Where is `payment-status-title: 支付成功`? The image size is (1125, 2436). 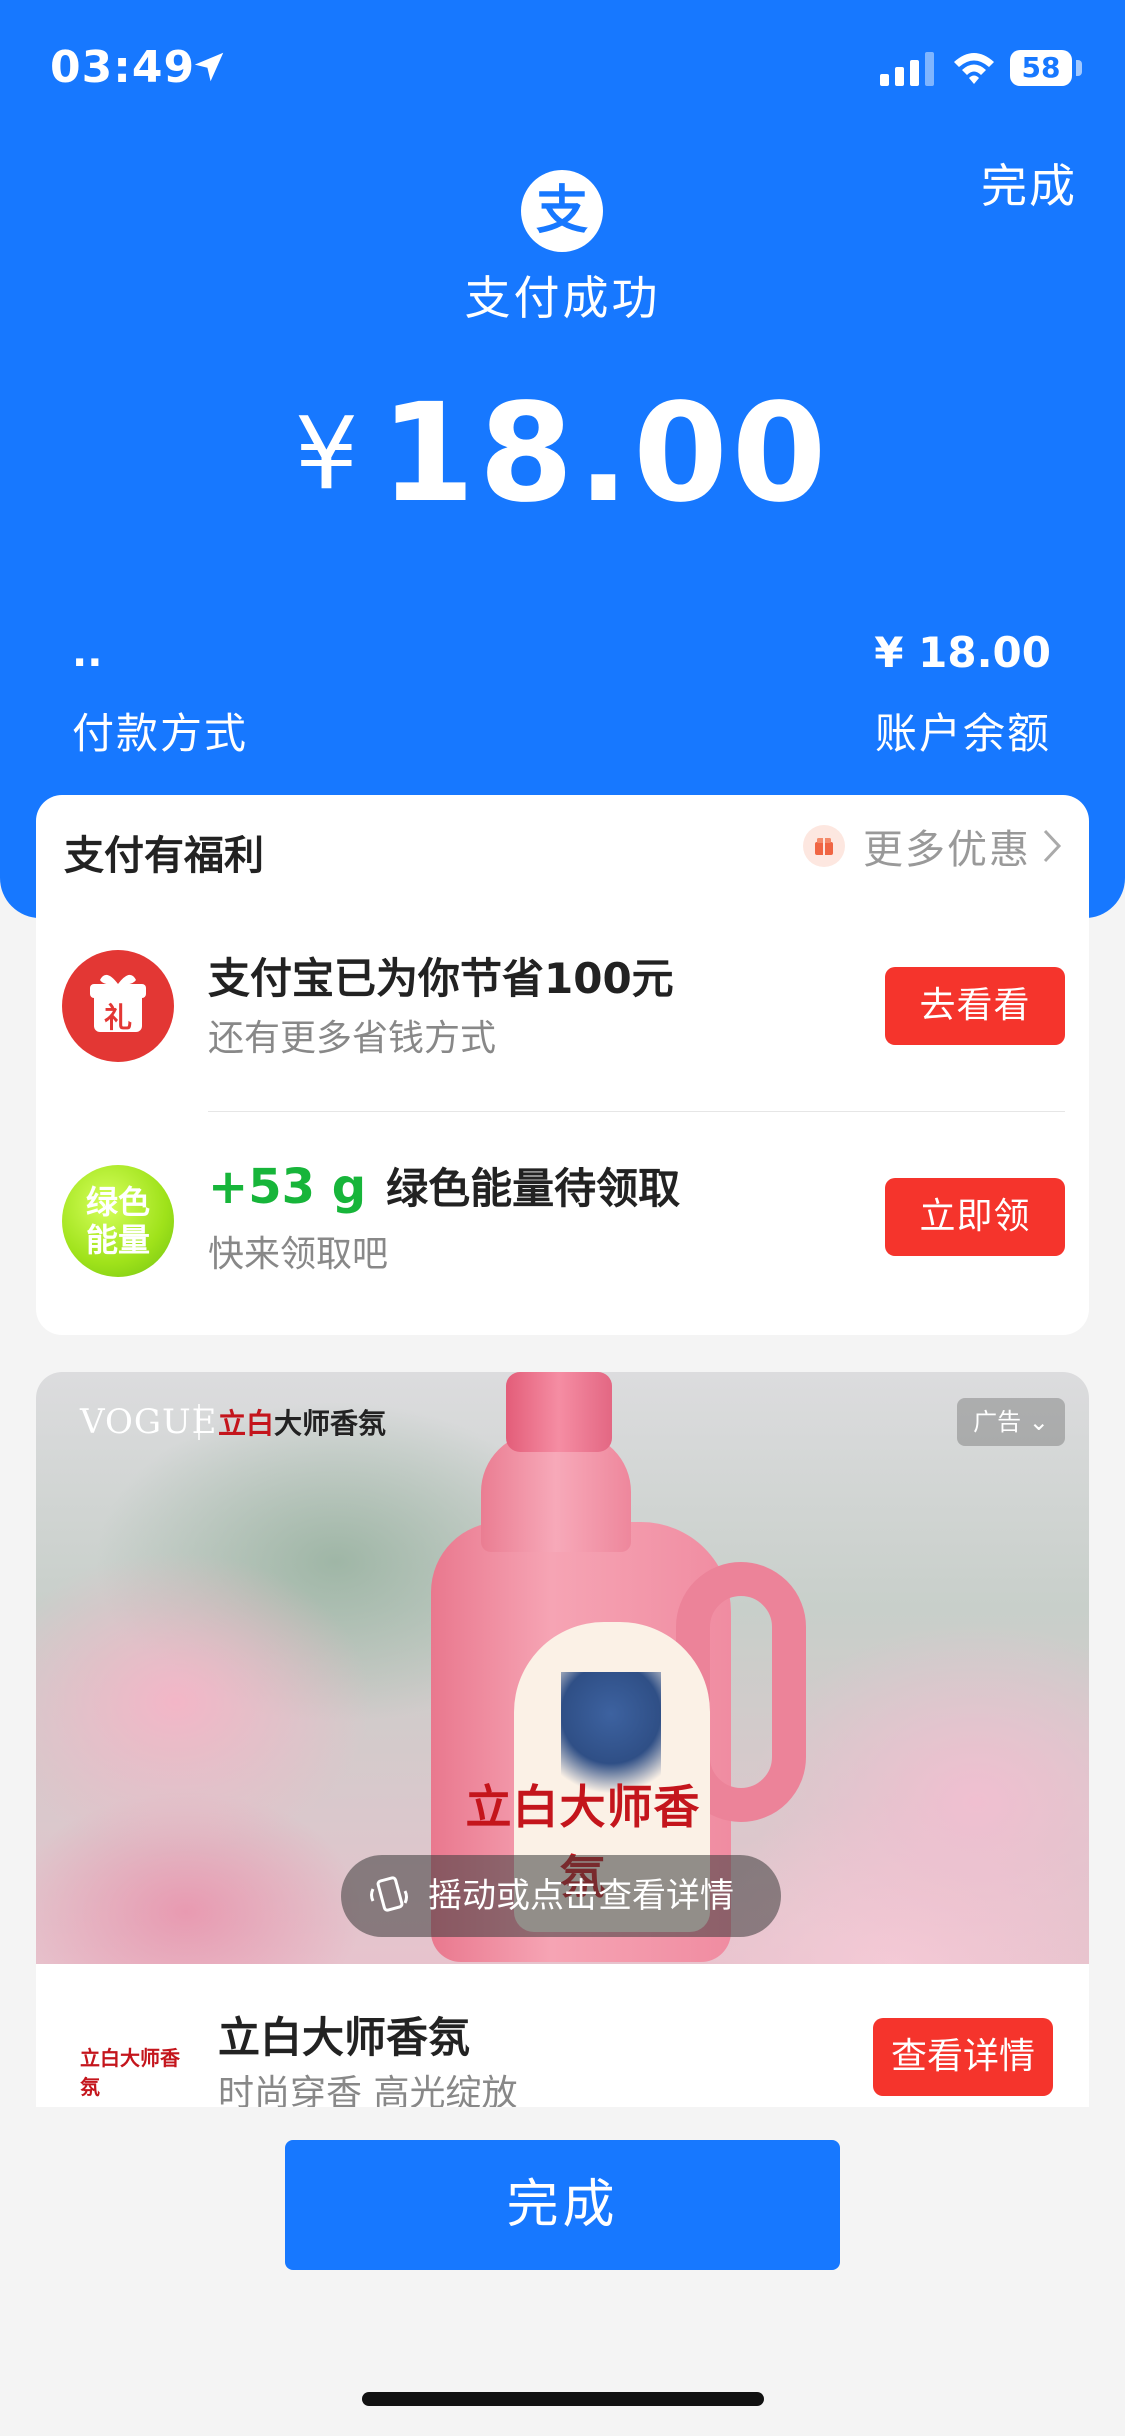 payment-status-title: 支付成功 is located at coordinates (562, 298).